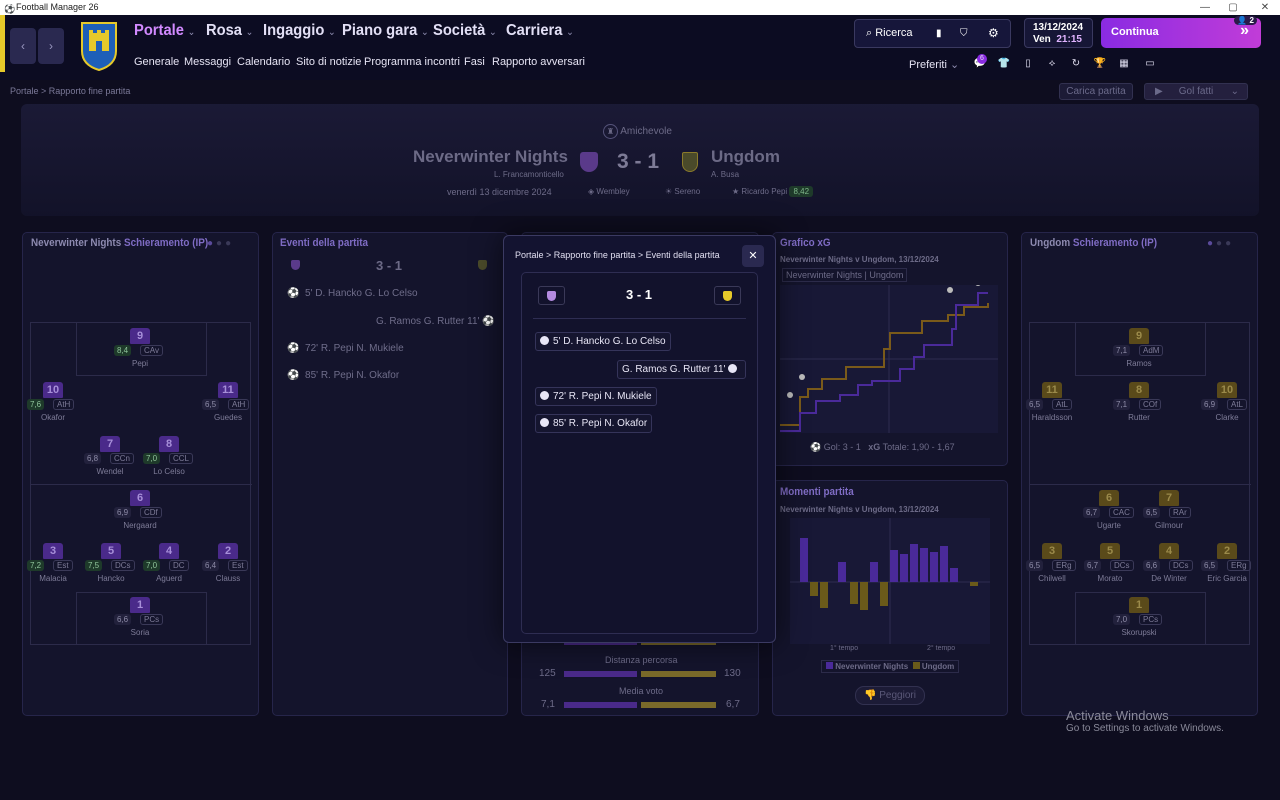  What do you see at coordinates (412, 62) in the screenshot?
I see `submenu-programma-incontri: Programma incontri` at bounding box center [412, 62].